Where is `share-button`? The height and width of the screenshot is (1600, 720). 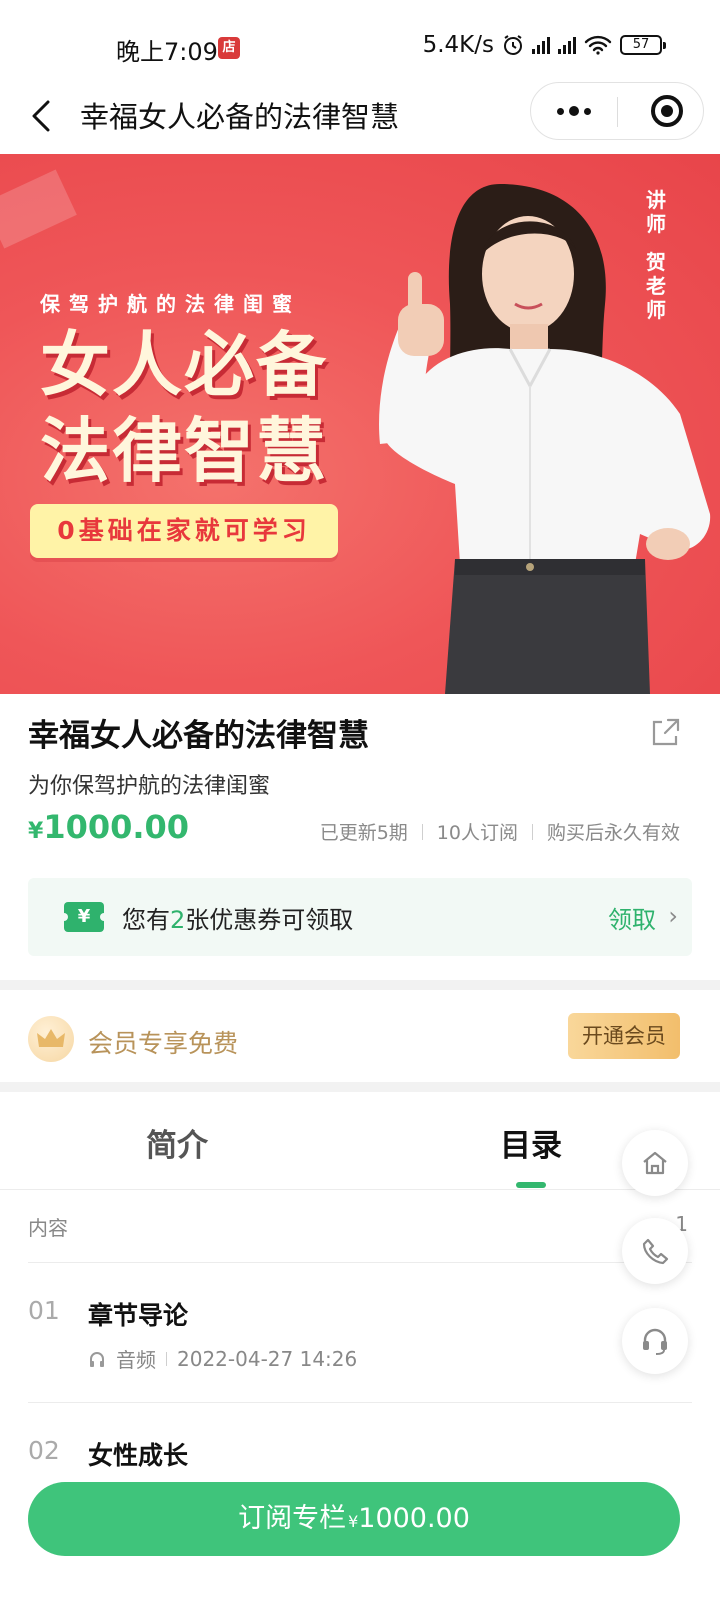
share-button is located at coordinates (665, 733).